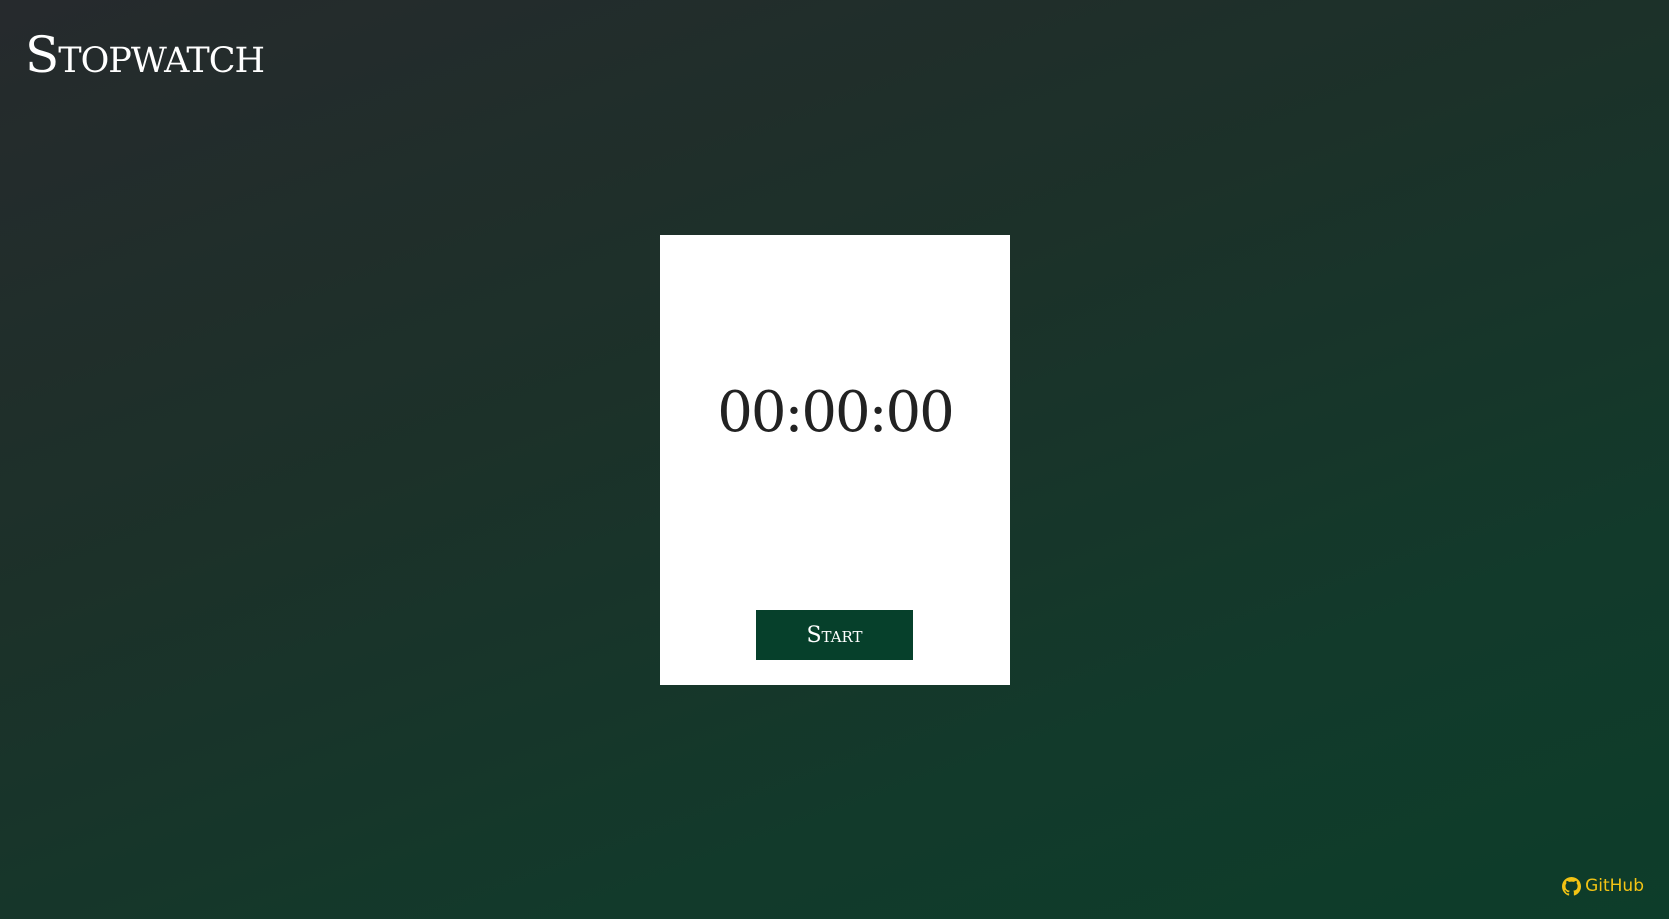 Image resolution: width=1669 pixels, height=919 pixels. What do you see at coordinates (836, 412) in the screenshot?
I see `timer-display: 00:00:00` at bounding box center [836, 412].